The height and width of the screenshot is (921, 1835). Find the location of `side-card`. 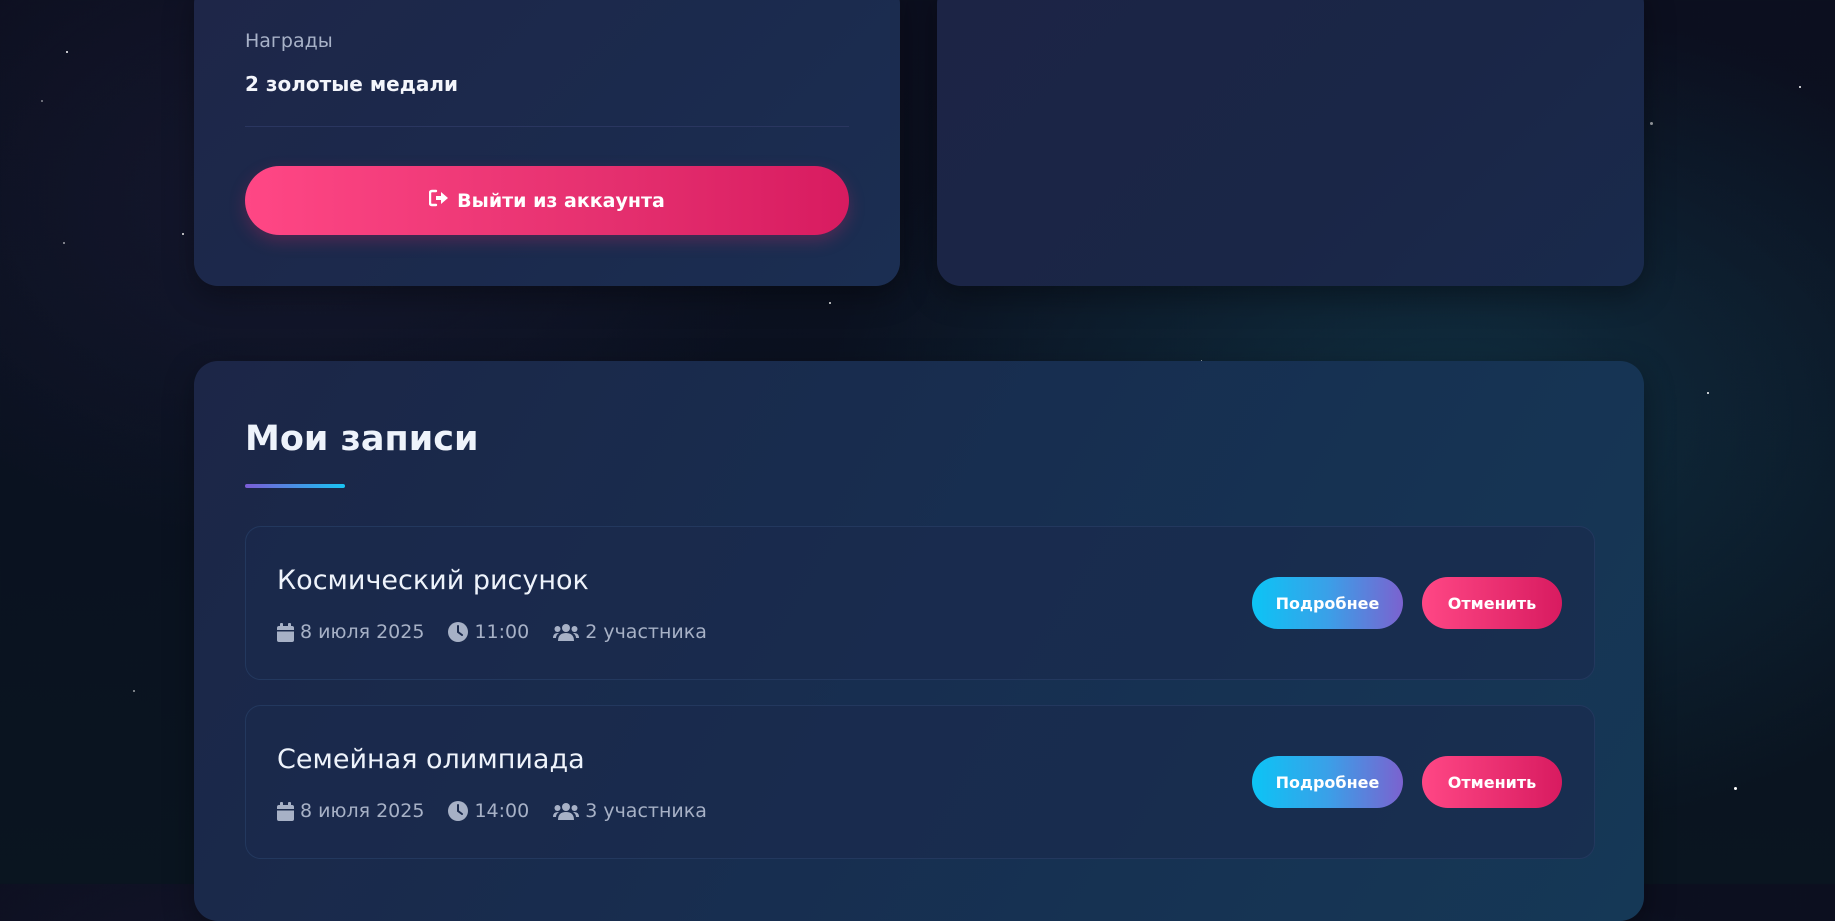

side-card is located at coordinates (1290, 143).